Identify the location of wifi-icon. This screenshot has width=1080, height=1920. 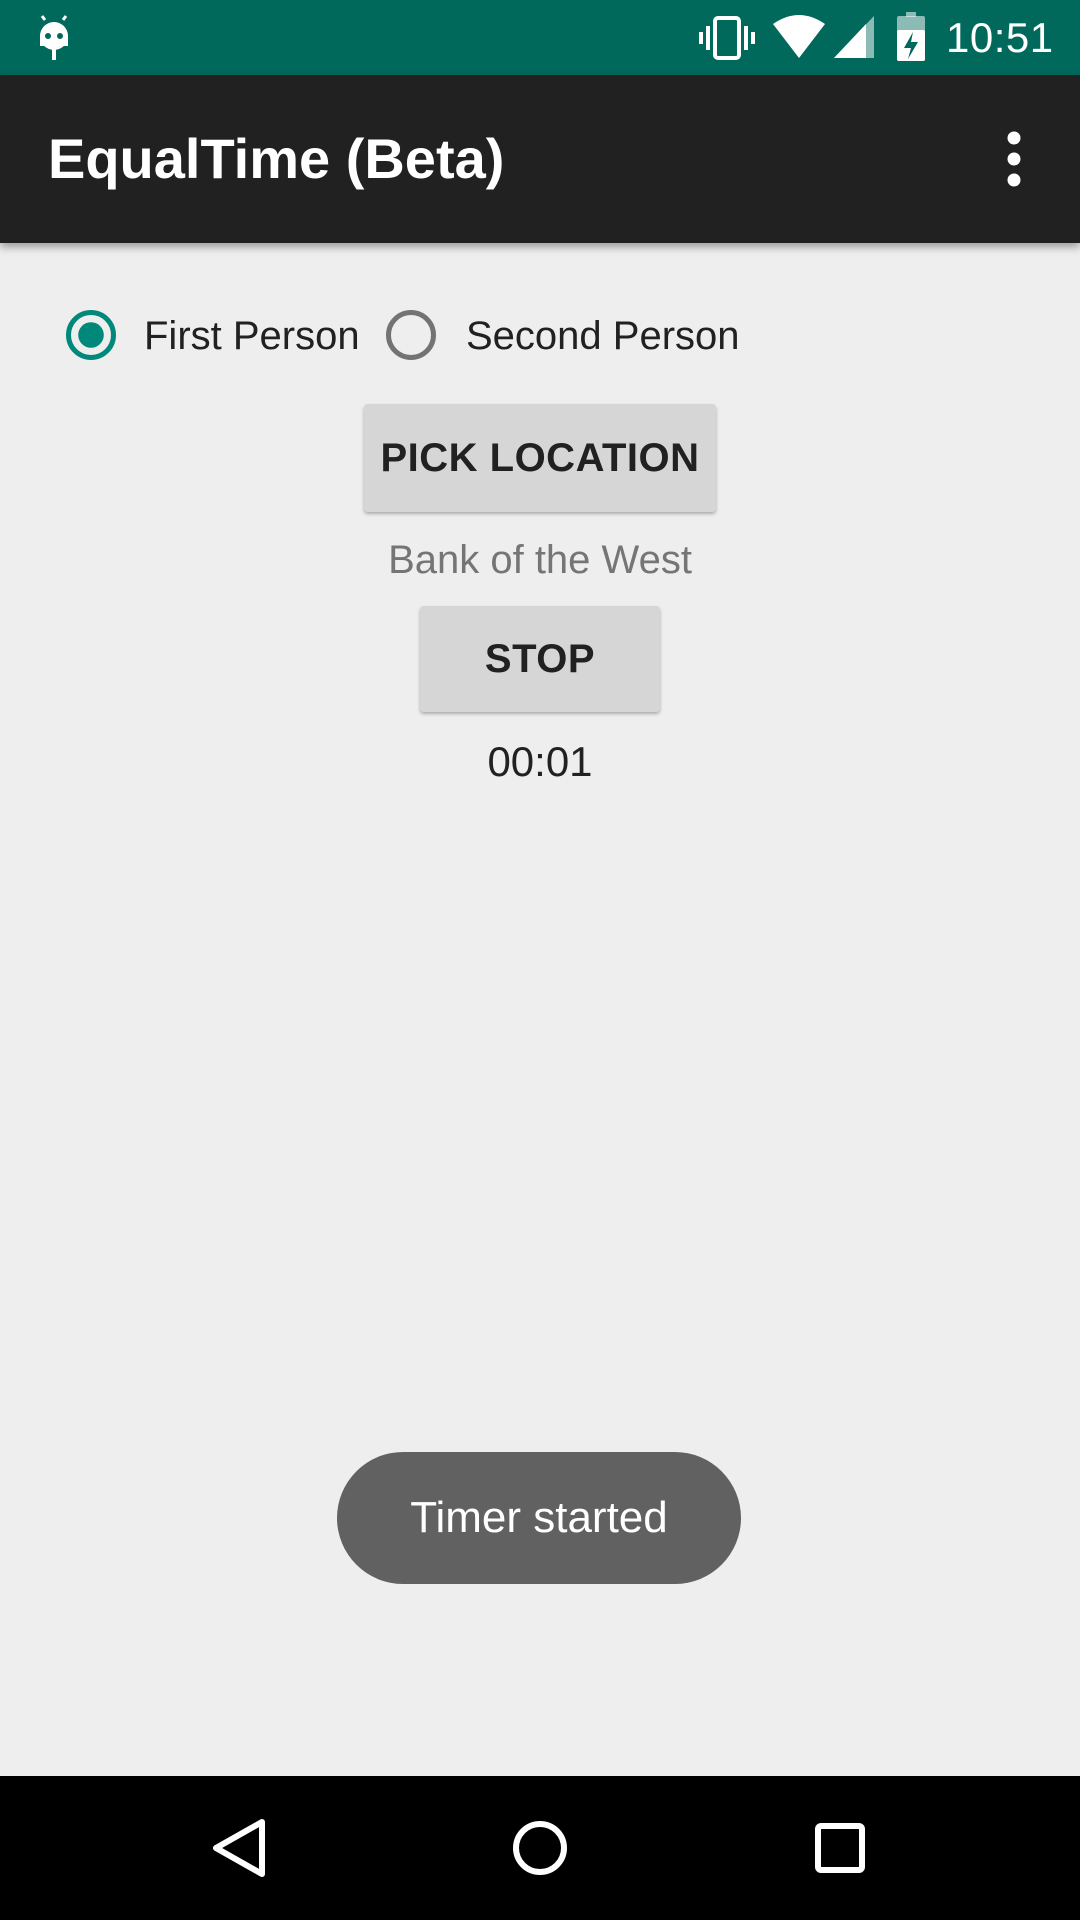
(799, 36).